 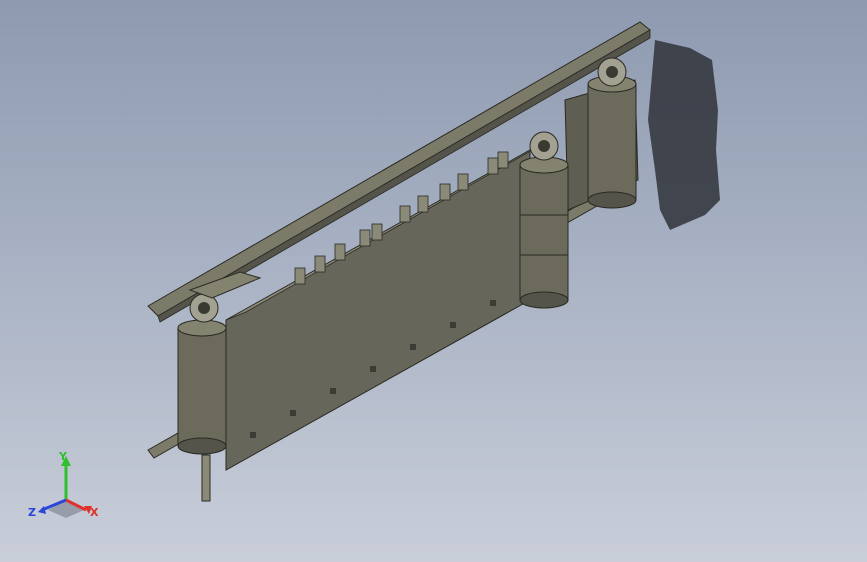 I want to click on z-axis-label: Z, so click(x=32, y=512).